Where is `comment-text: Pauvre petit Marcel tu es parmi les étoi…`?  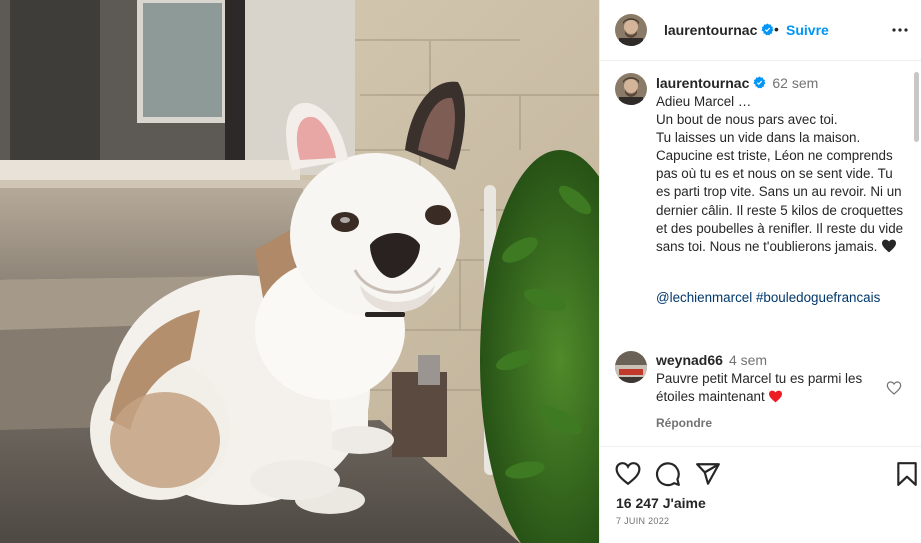
comment-text: Pauvre petit Marcel tu es parmi les étoi… is located at coordinates (766, 388).